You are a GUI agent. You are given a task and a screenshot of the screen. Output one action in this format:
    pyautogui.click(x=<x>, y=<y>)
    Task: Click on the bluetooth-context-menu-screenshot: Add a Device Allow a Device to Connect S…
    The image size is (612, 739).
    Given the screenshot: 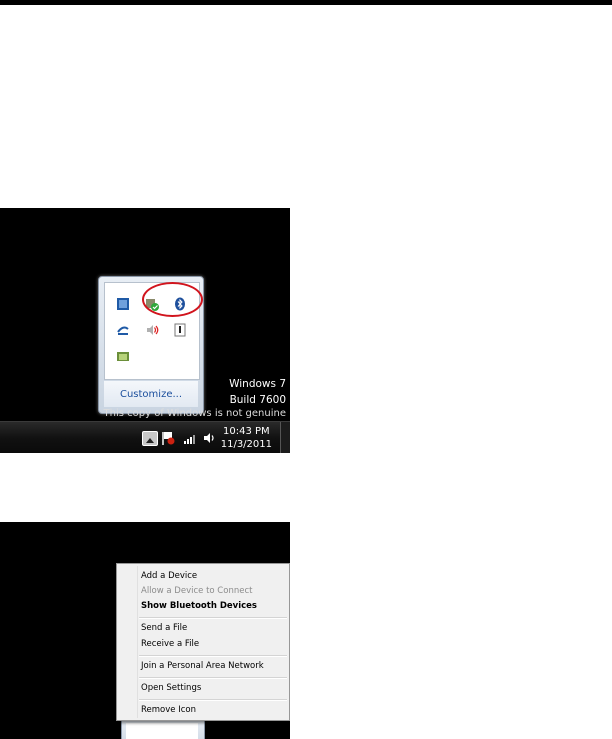 What is the action you would take?
    pyautogui.click(x=145, y=630)
    